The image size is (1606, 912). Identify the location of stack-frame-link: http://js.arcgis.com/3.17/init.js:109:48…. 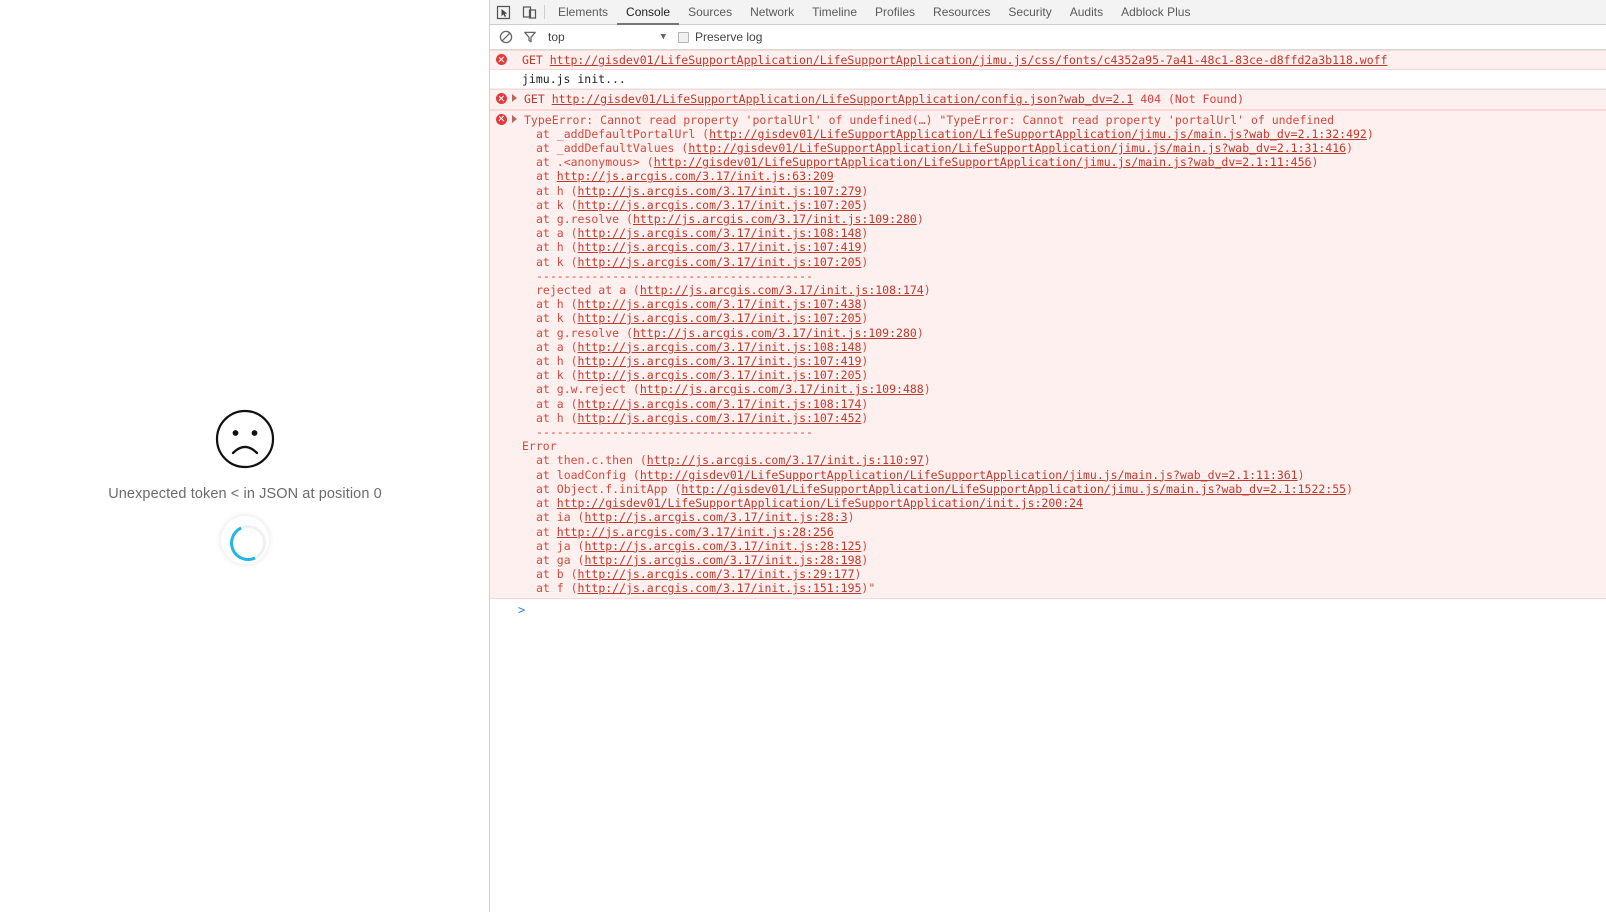
(782, 389).